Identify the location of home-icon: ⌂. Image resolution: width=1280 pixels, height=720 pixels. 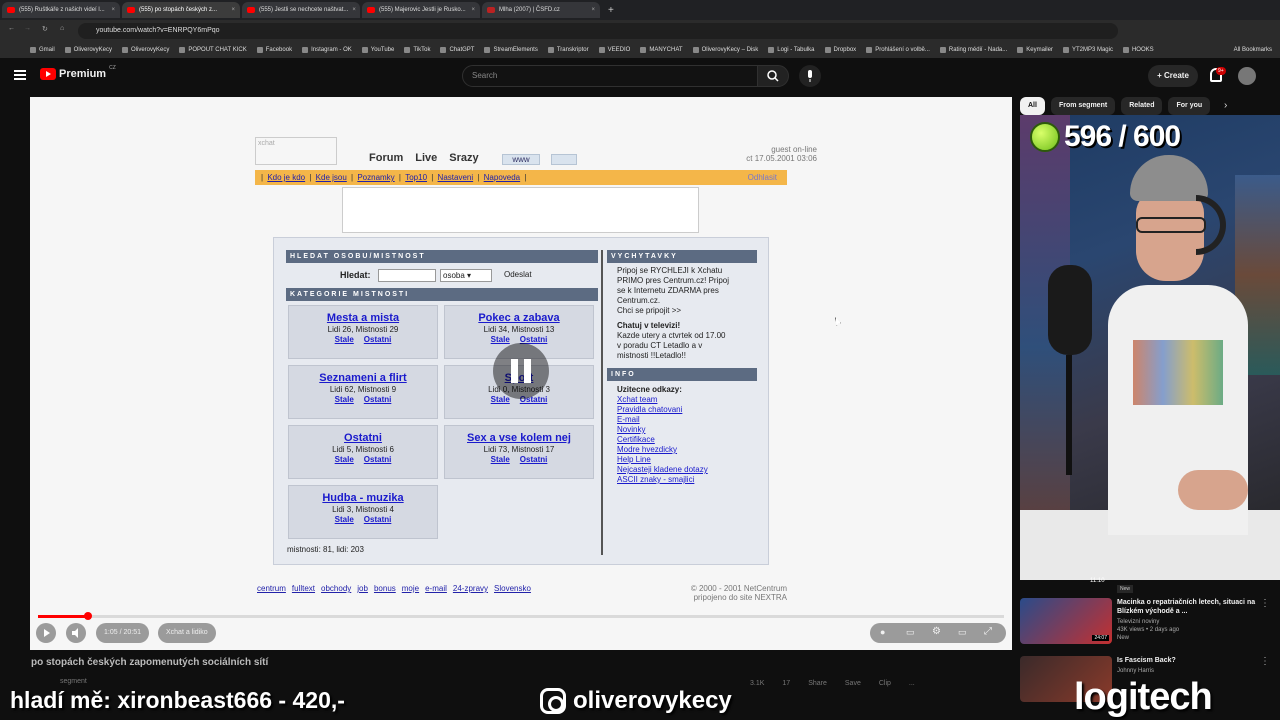
(62, 28).